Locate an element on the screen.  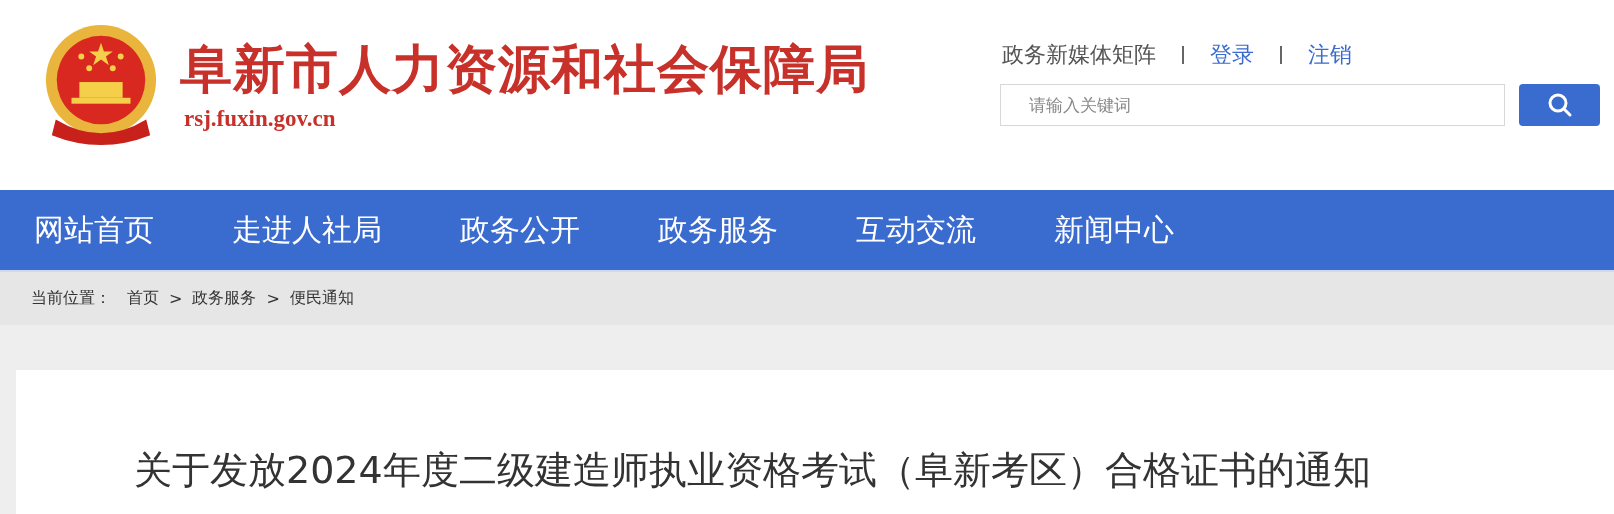
breadcrumb-link: 便民通知 is located at coordinates (321, 298).